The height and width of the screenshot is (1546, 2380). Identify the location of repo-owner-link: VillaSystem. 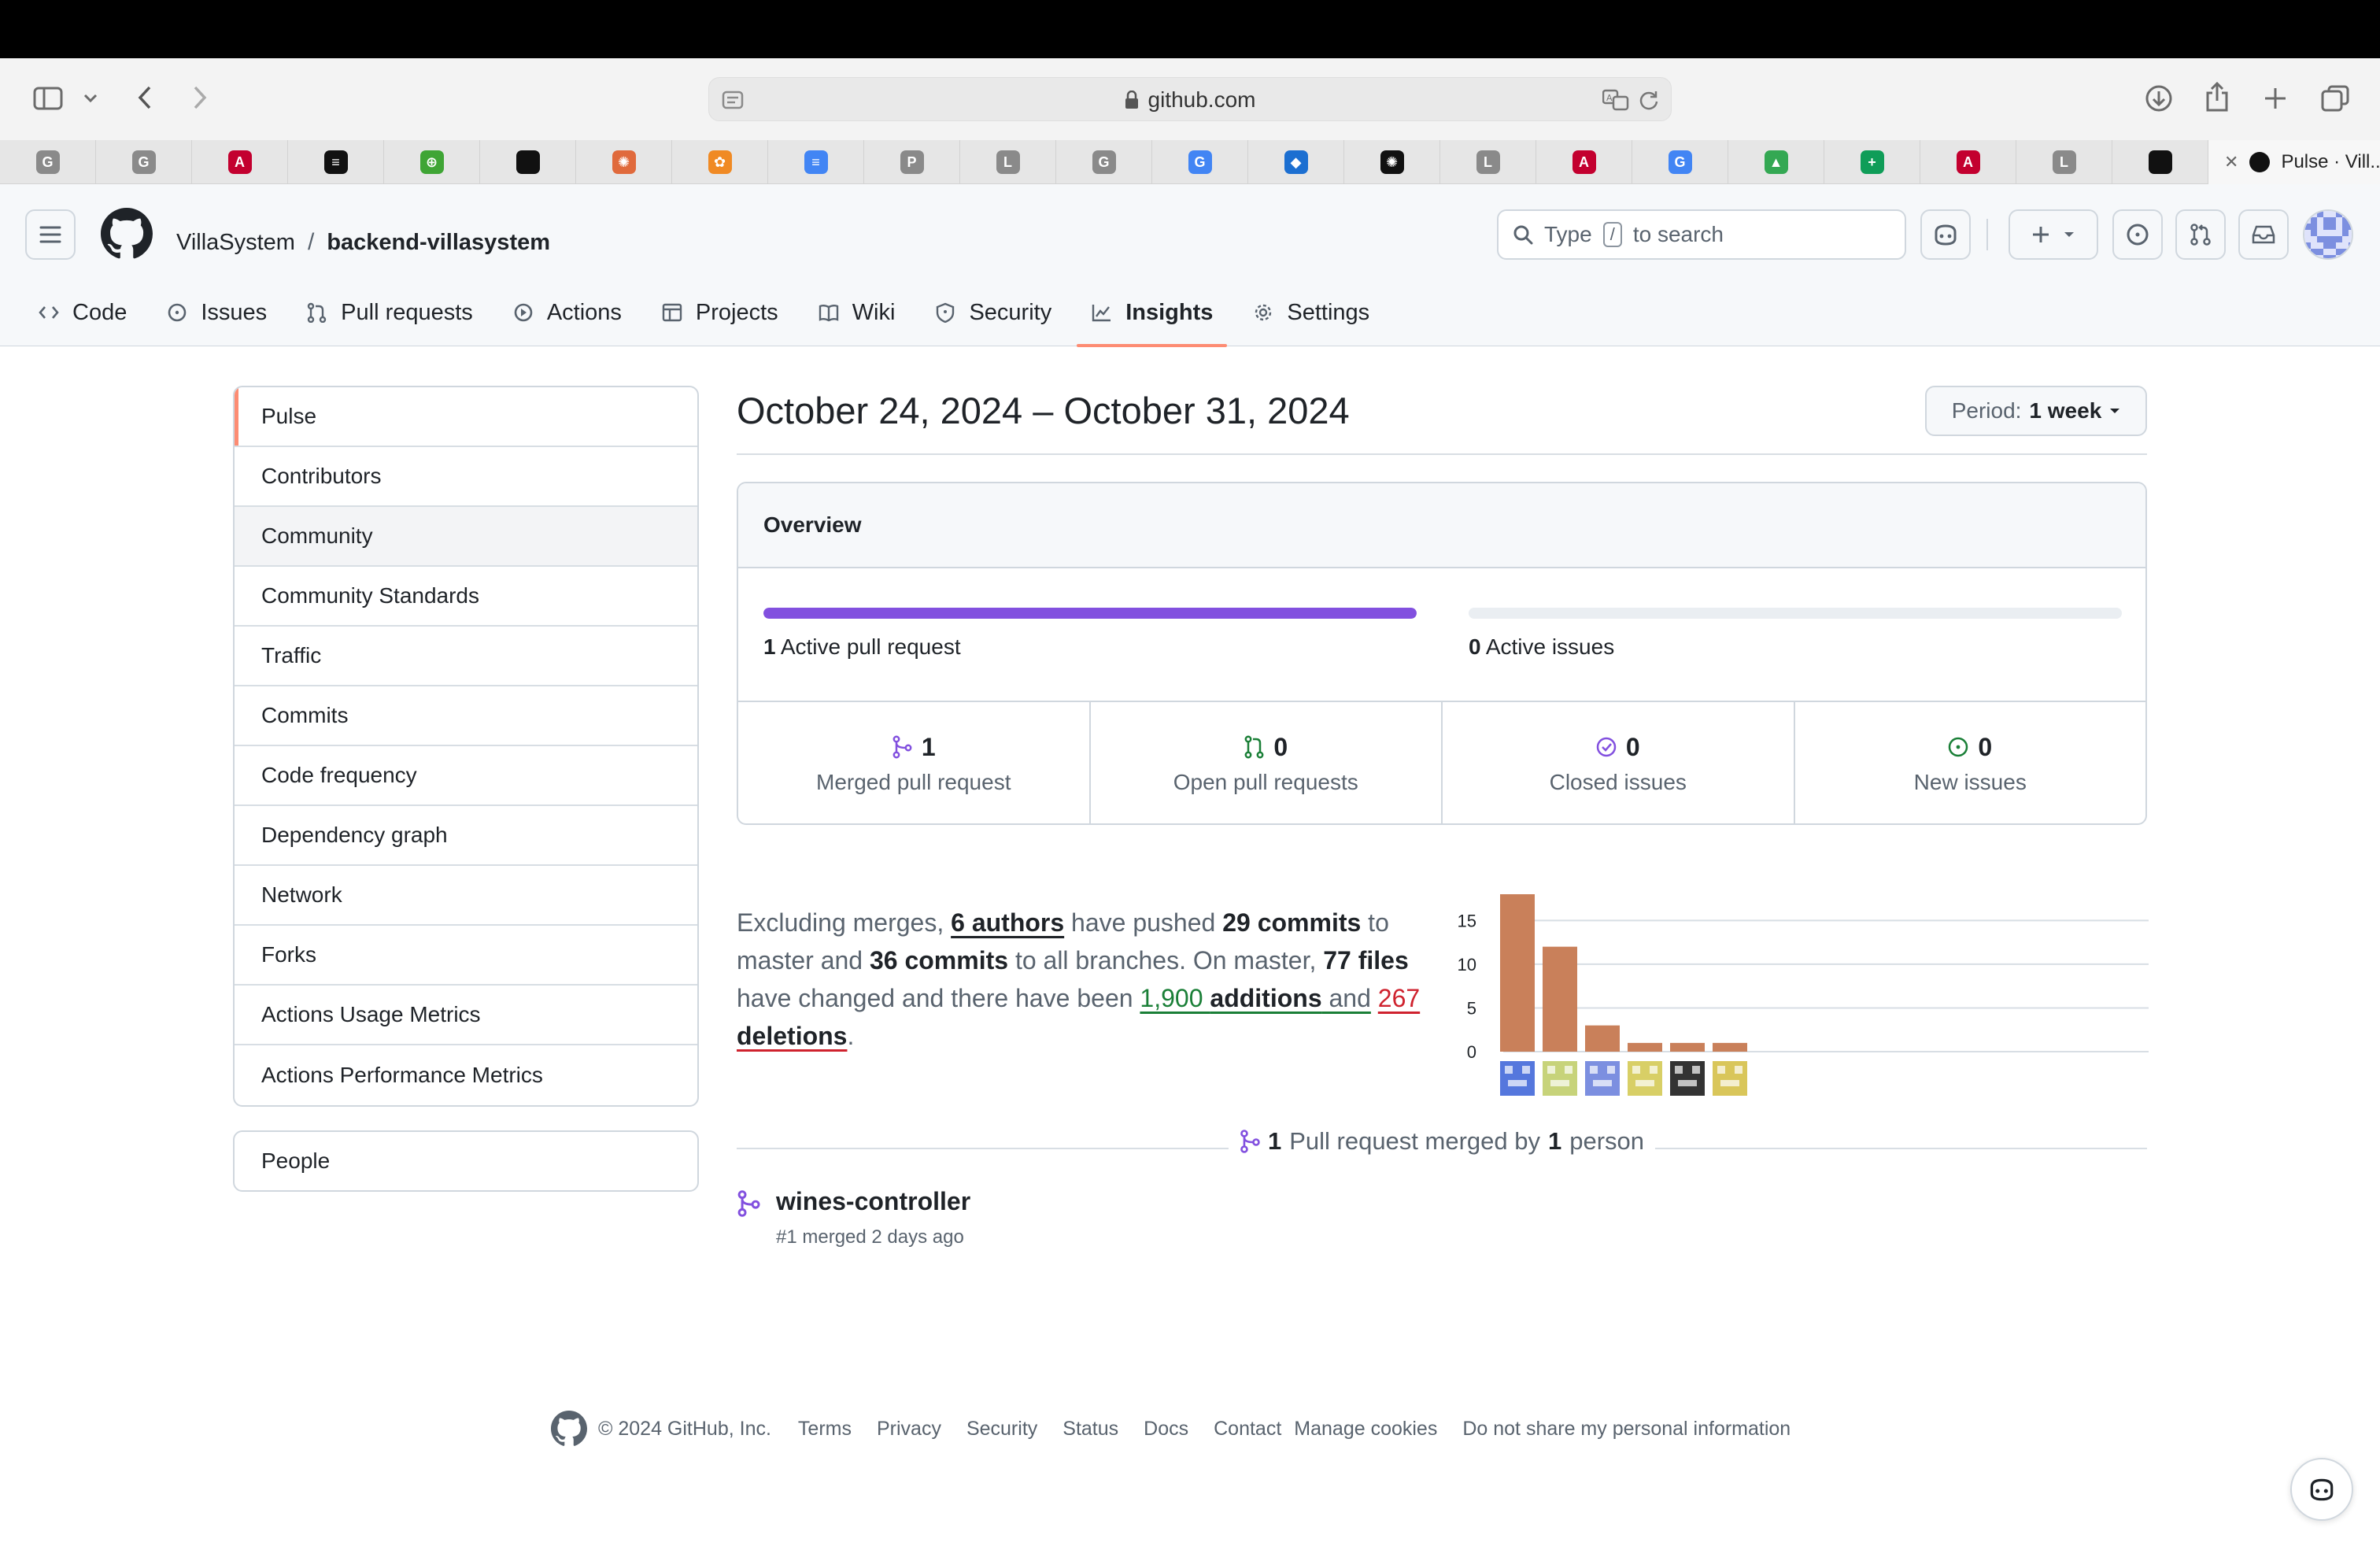
(235, 243).